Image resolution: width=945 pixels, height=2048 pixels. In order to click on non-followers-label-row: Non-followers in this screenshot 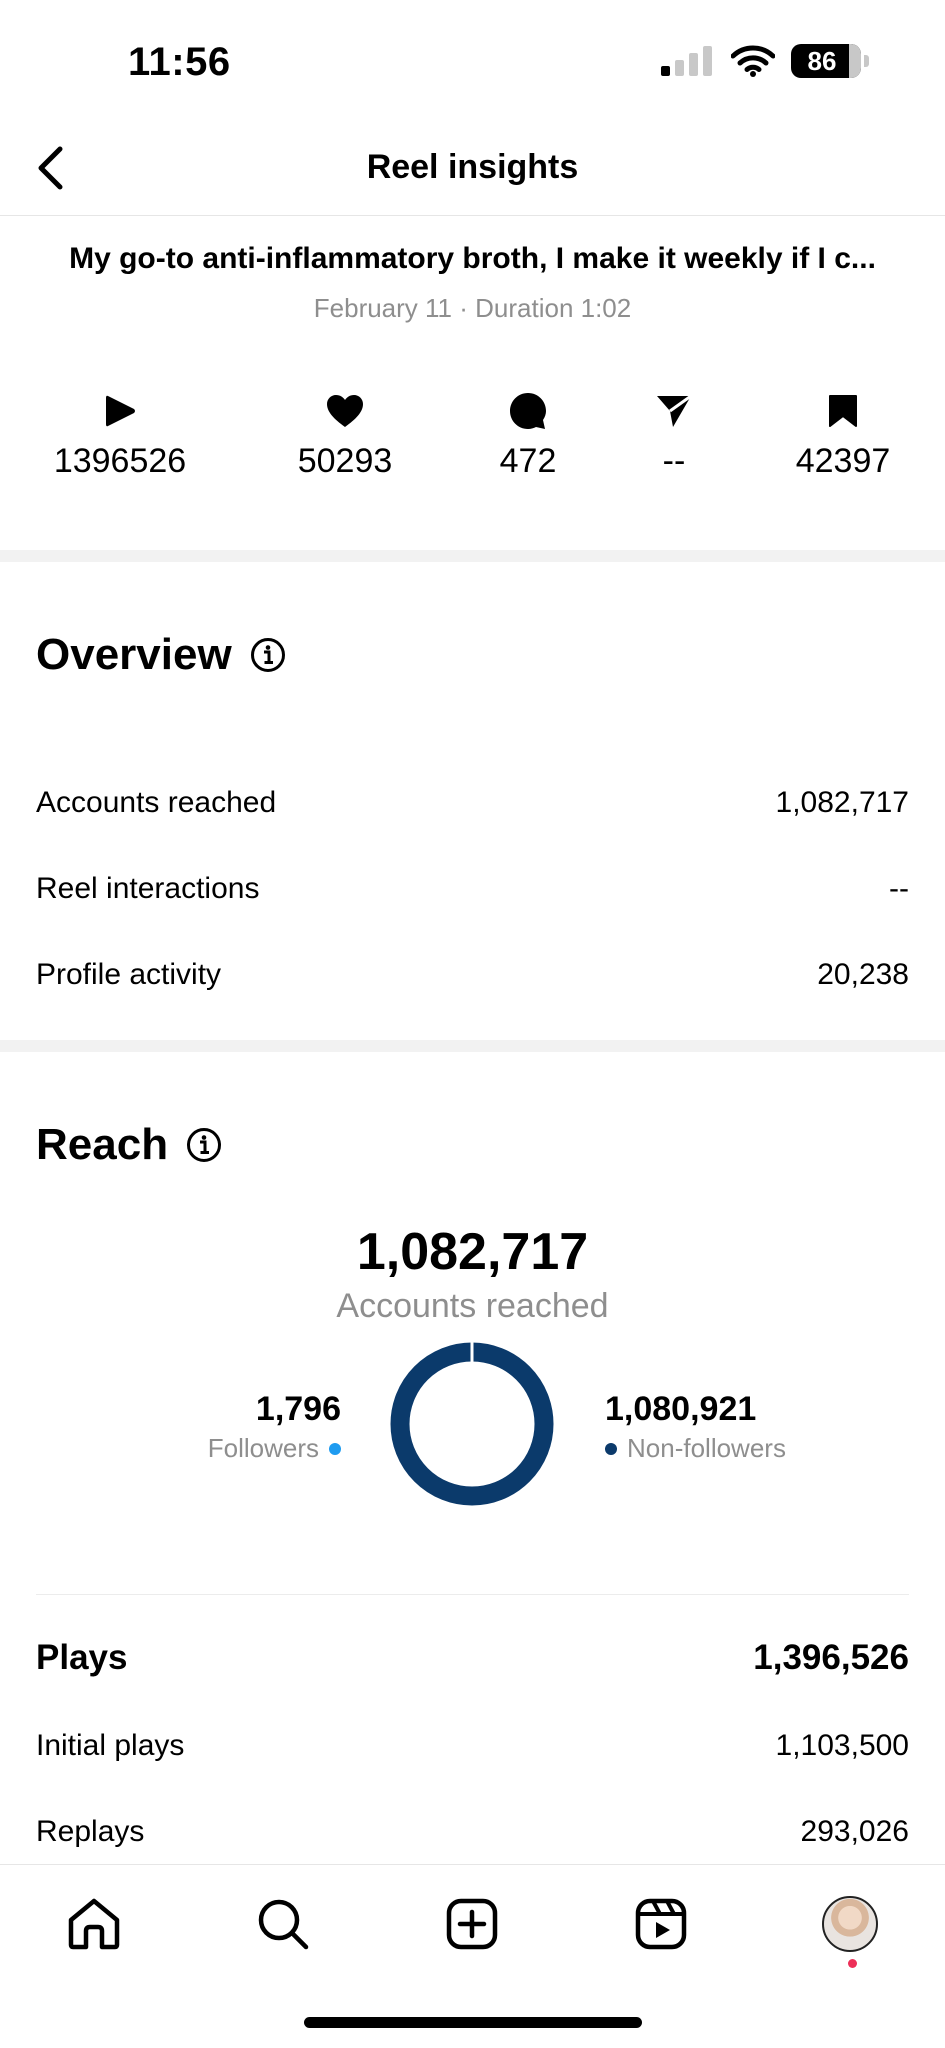, I will do `click(695, 1448)`.